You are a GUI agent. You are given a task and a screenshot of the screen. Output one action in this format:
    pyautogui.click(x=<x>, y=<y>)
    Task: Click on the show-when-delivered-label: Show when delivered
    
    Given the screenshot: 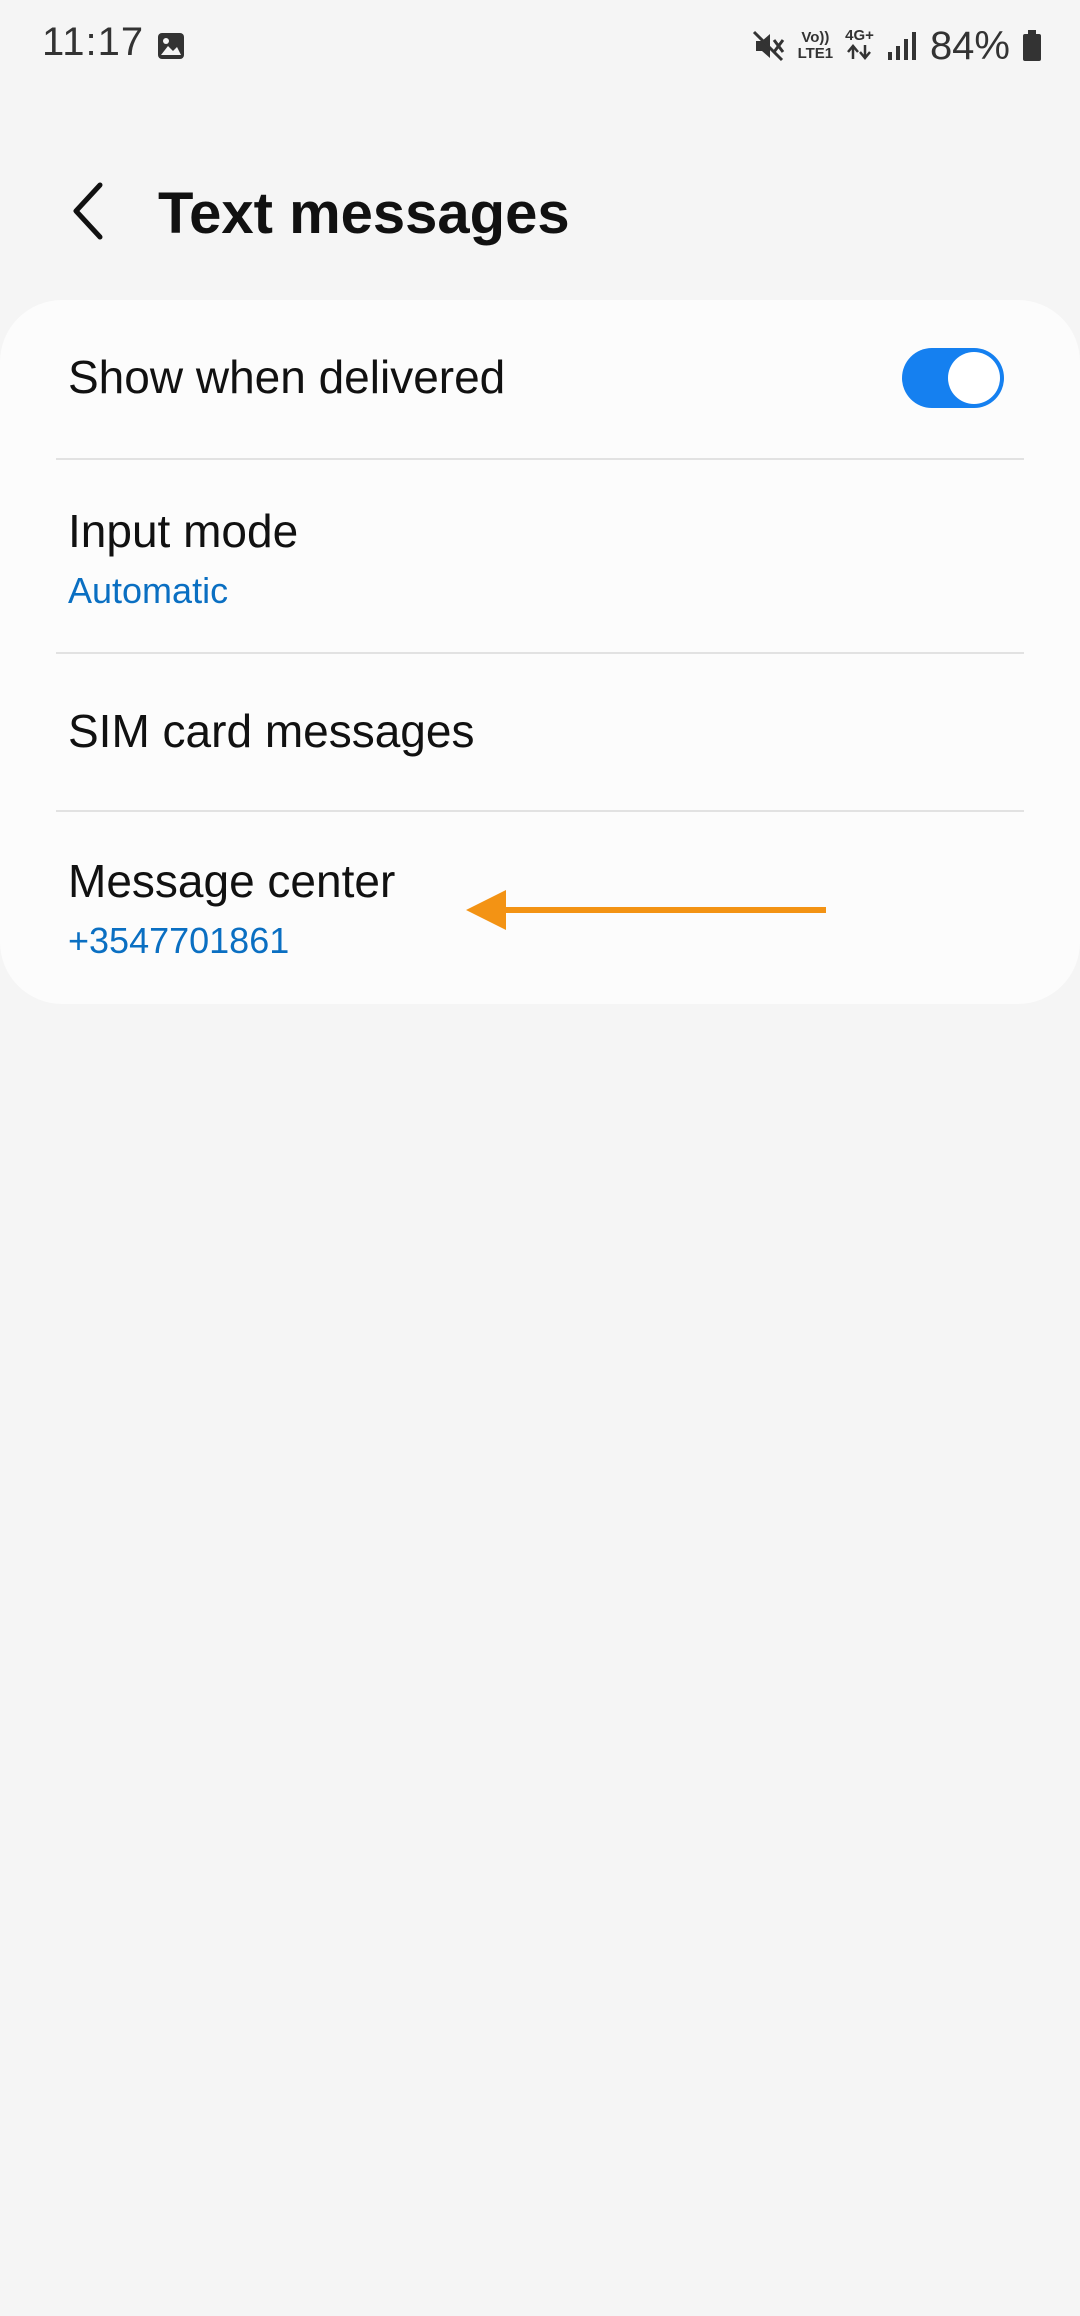 What is the action you would take?
    pyautogui.click(x=287, y=377)
    